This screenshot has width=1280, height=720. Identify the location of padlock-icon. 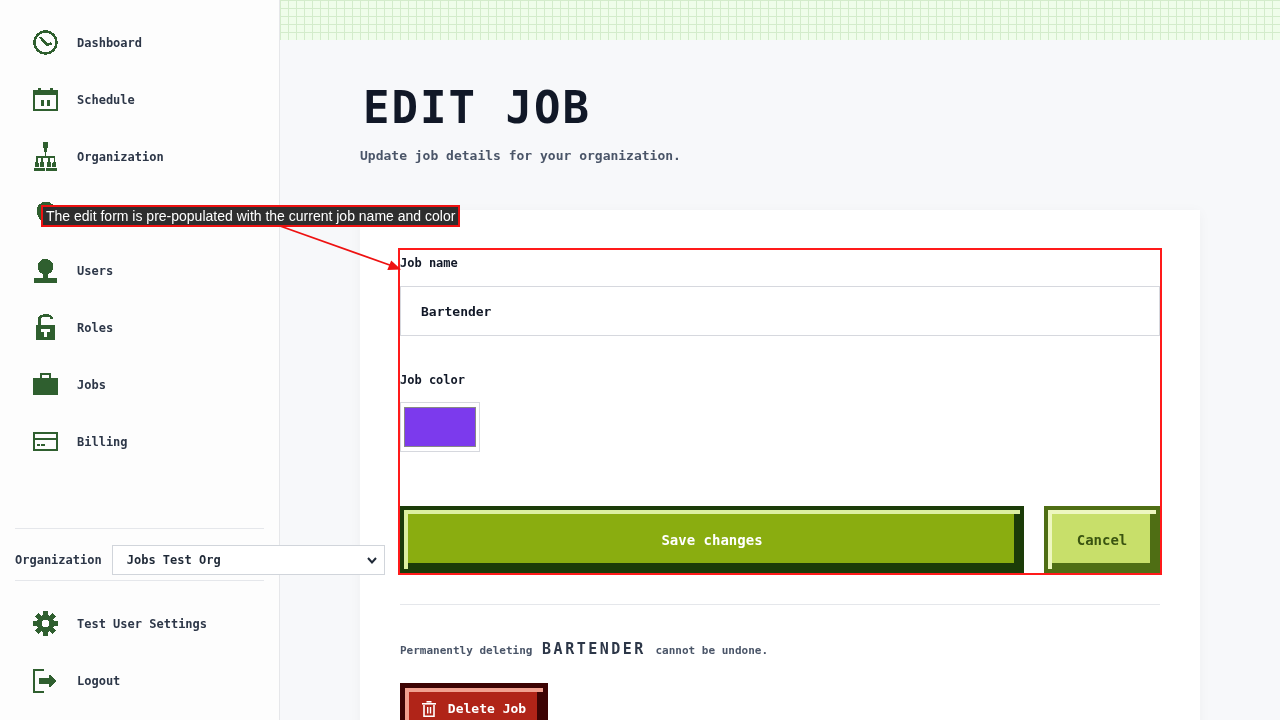
(45, 327).